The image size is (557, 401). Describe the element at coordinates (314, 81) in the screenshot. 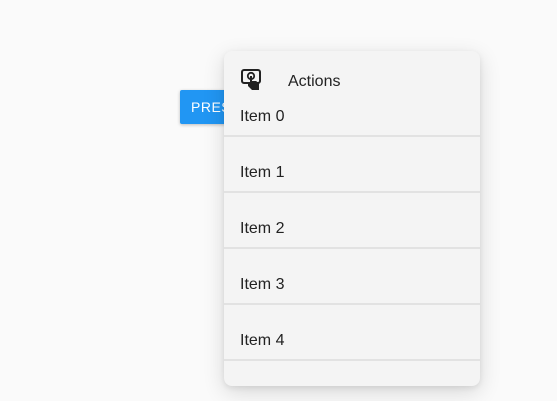

I see `menu-header-label: Actions` at that location.